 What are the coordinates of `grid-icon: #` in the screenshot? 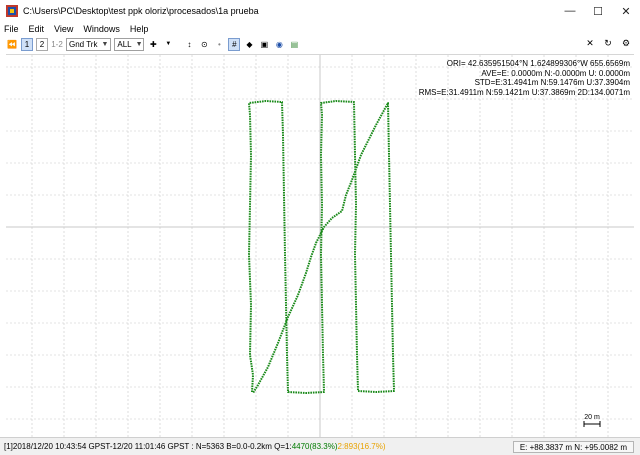 It's located at (234, 44).